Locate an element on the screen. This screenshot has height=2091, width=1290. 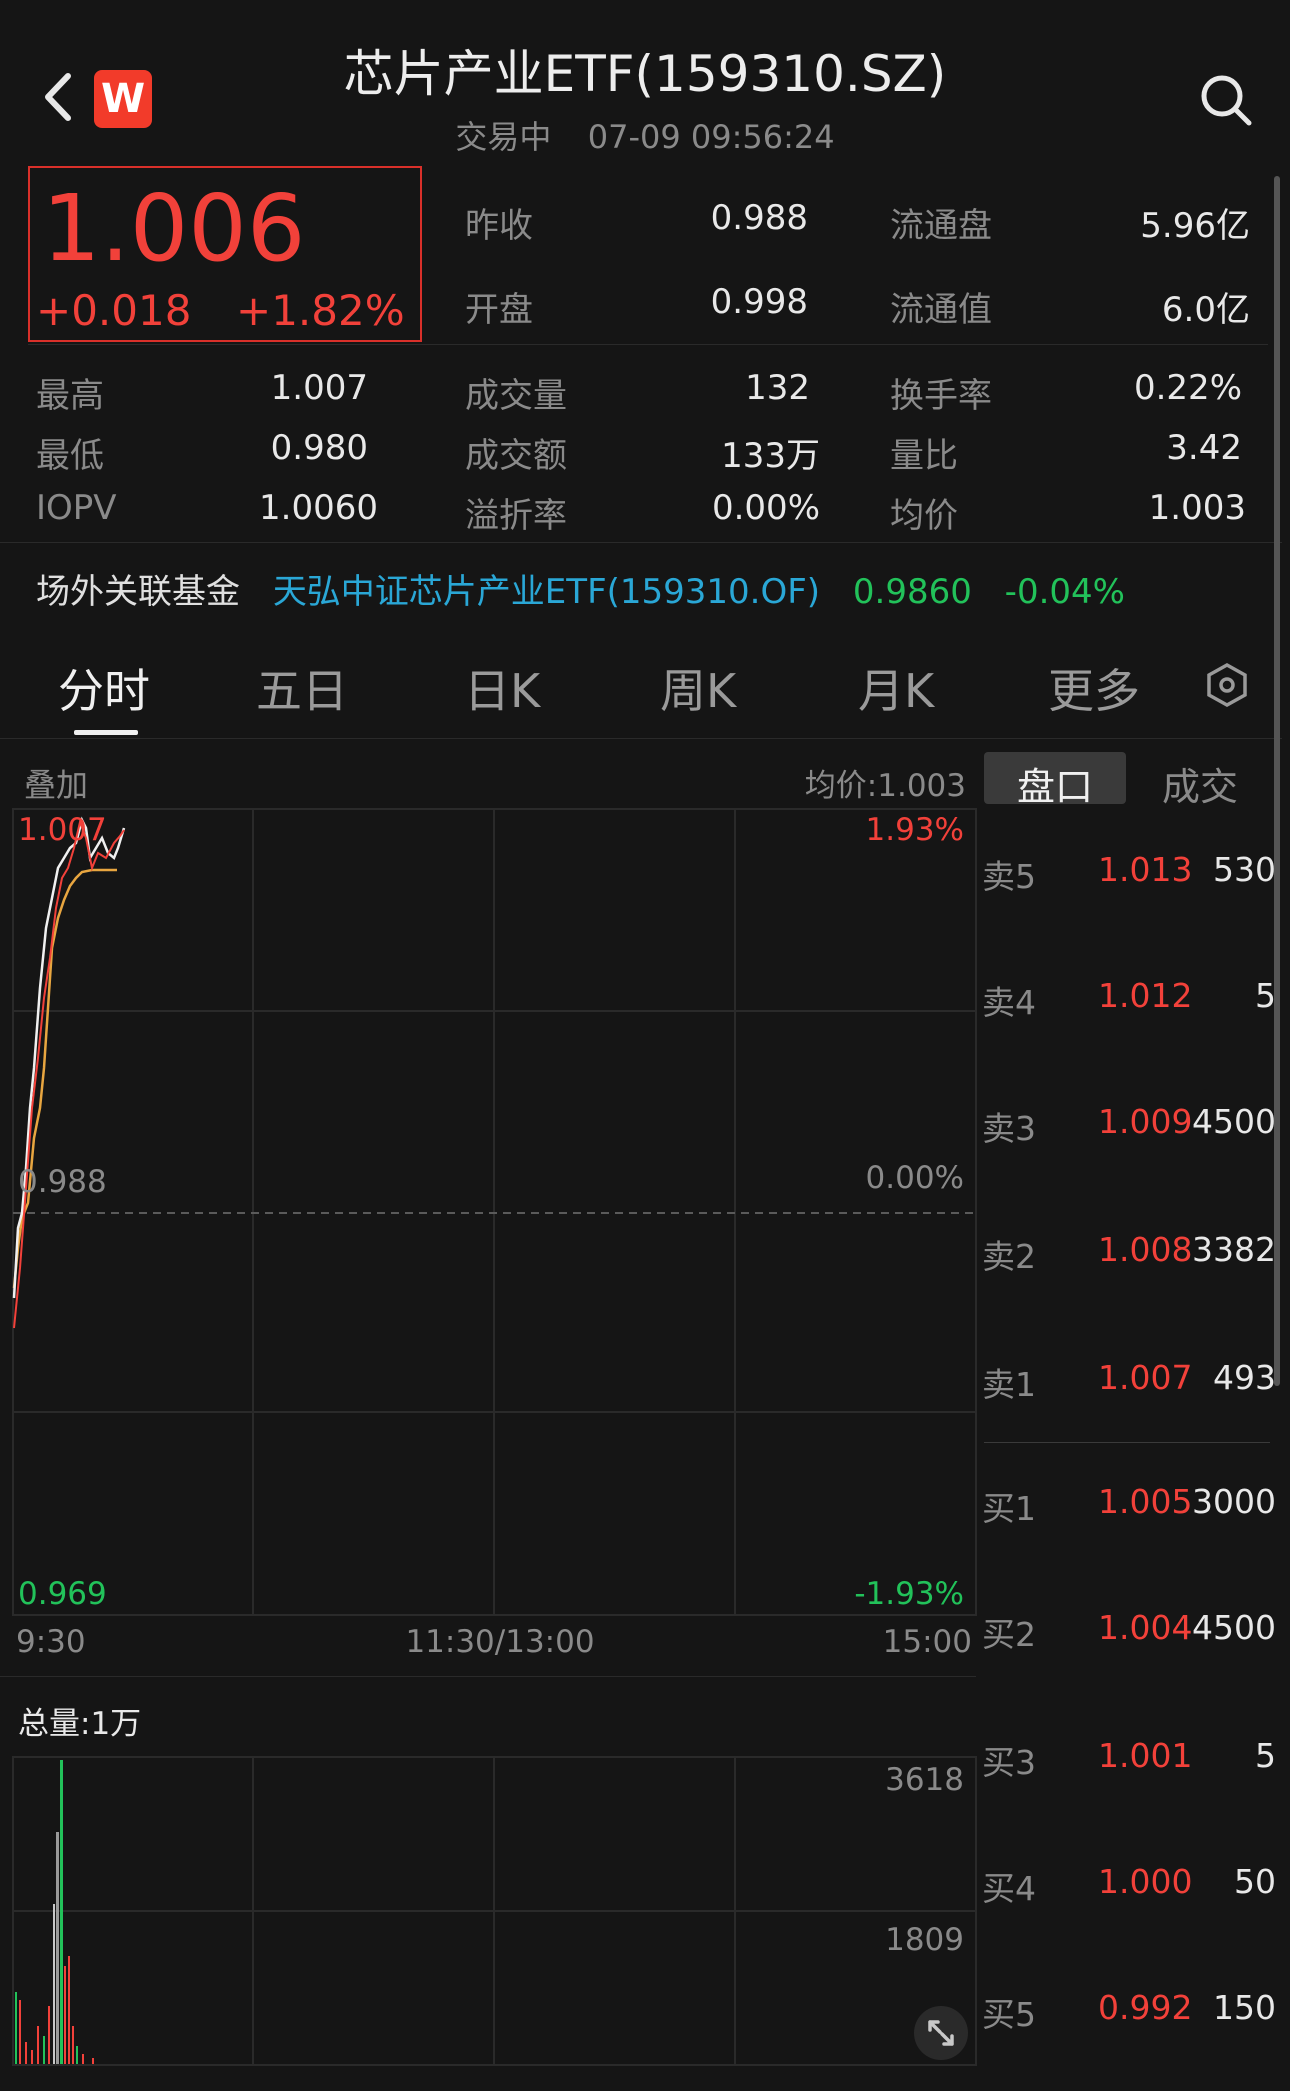
tab-five-day: 五日 is located at coordinates (302, 688).